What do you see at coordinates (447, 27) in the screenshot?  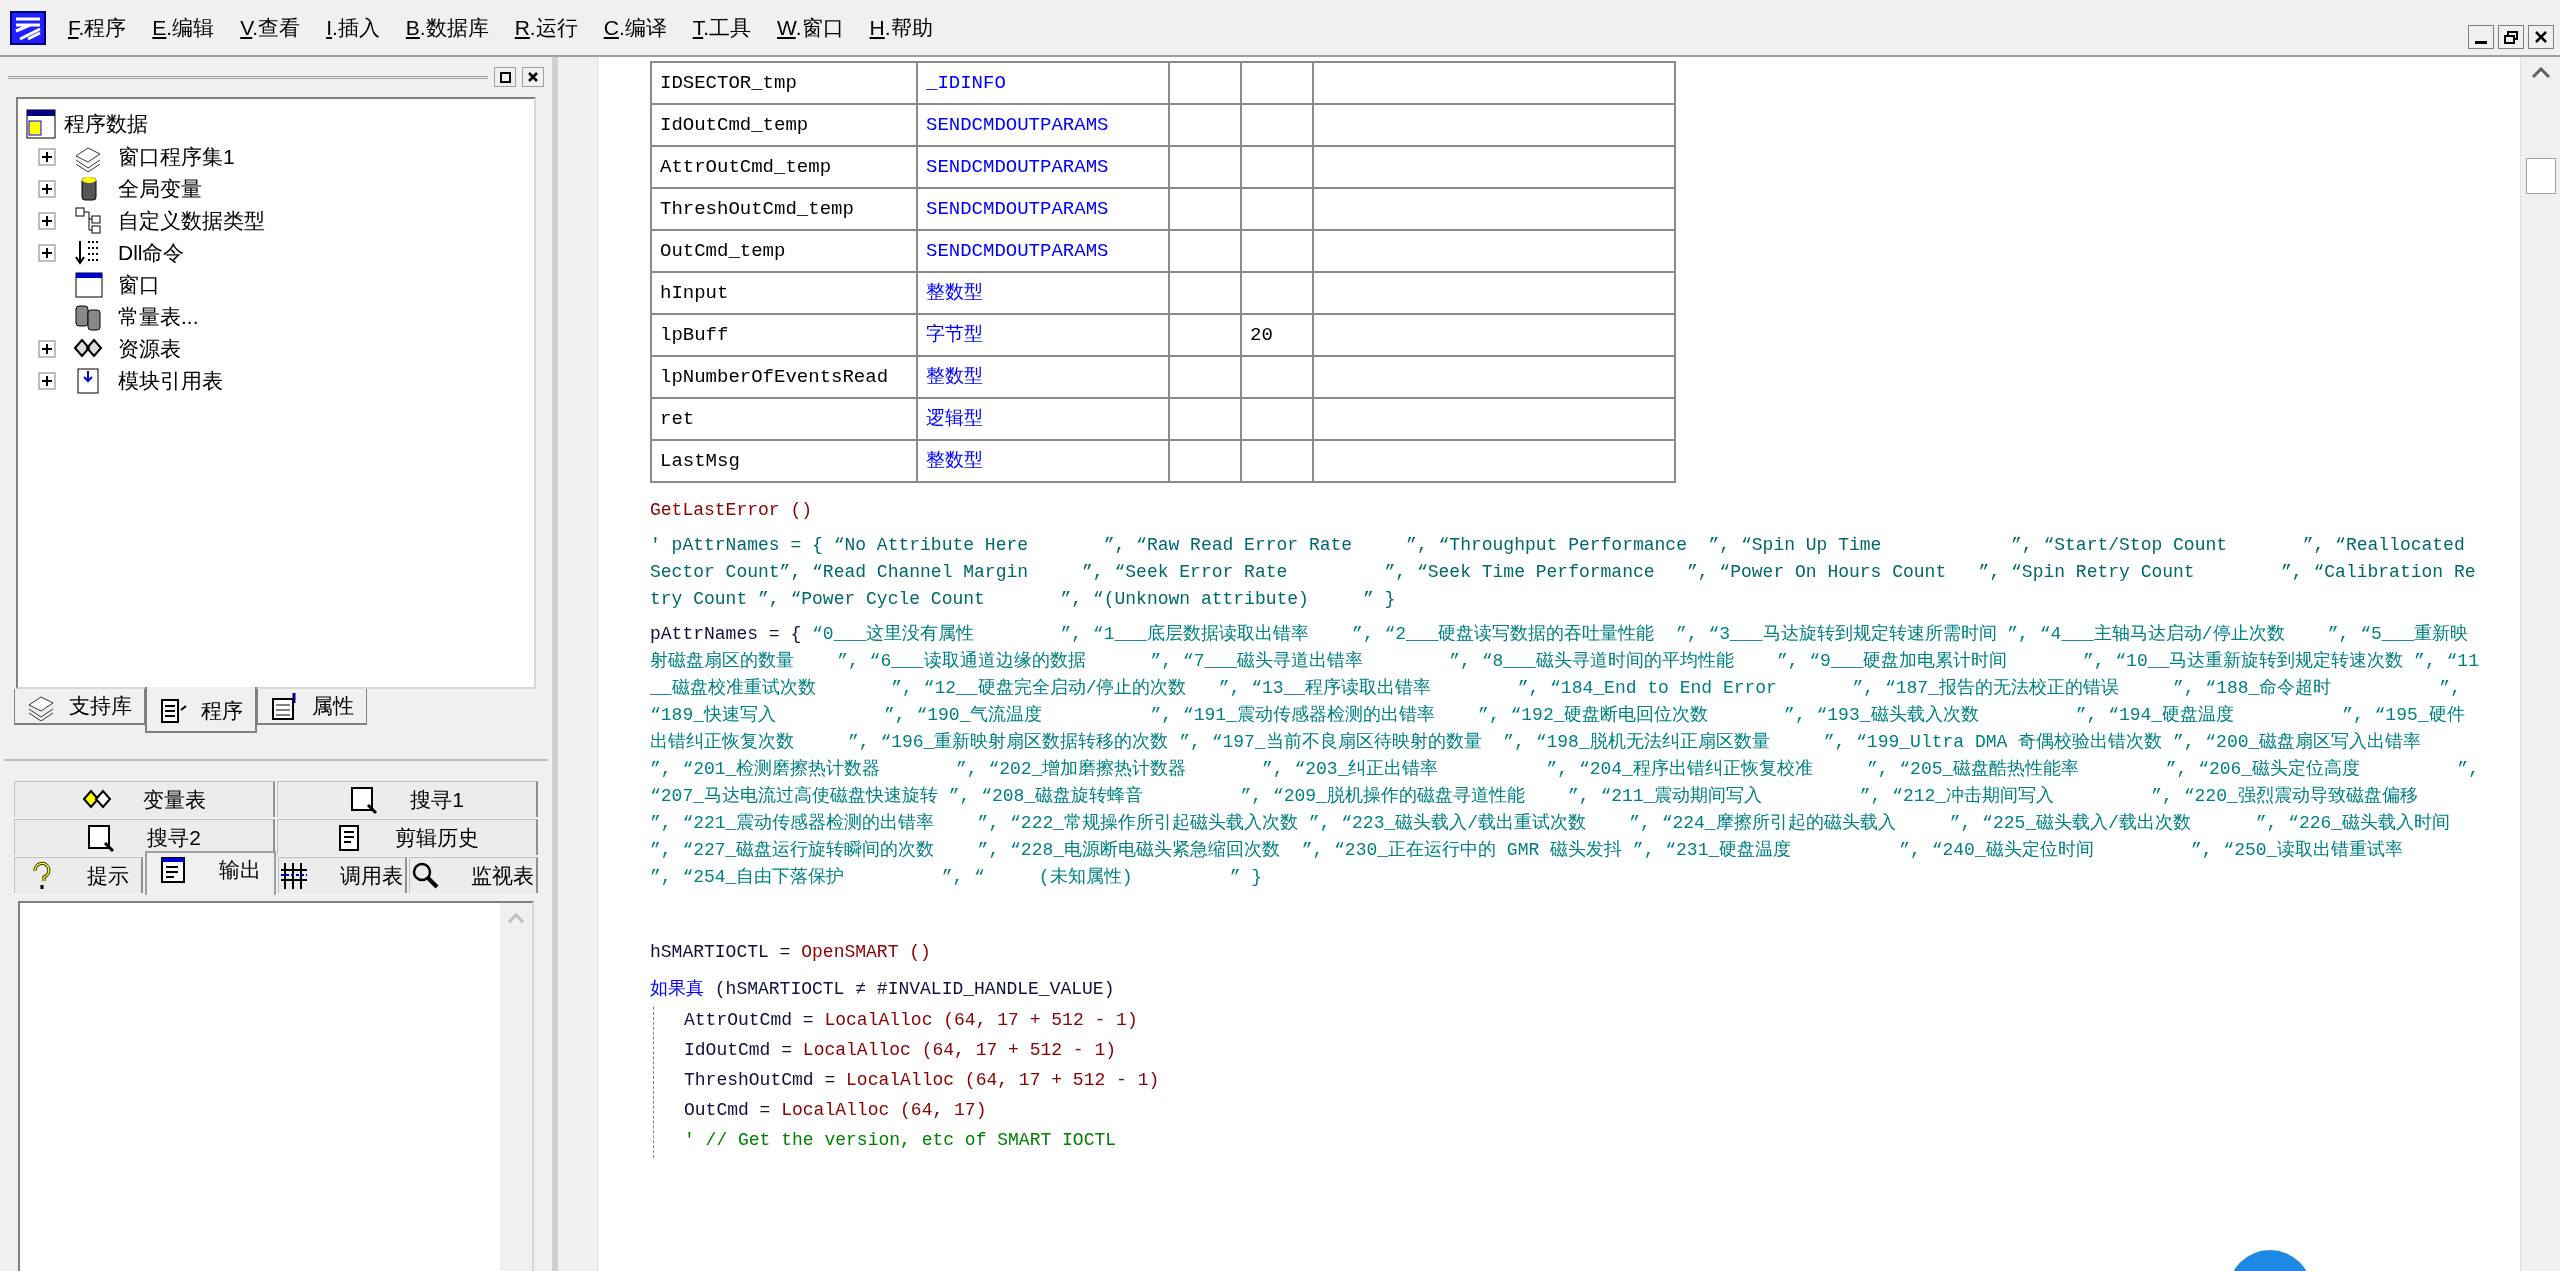 I see `menu-item: B.数据库` at bounding box center [447, 27].